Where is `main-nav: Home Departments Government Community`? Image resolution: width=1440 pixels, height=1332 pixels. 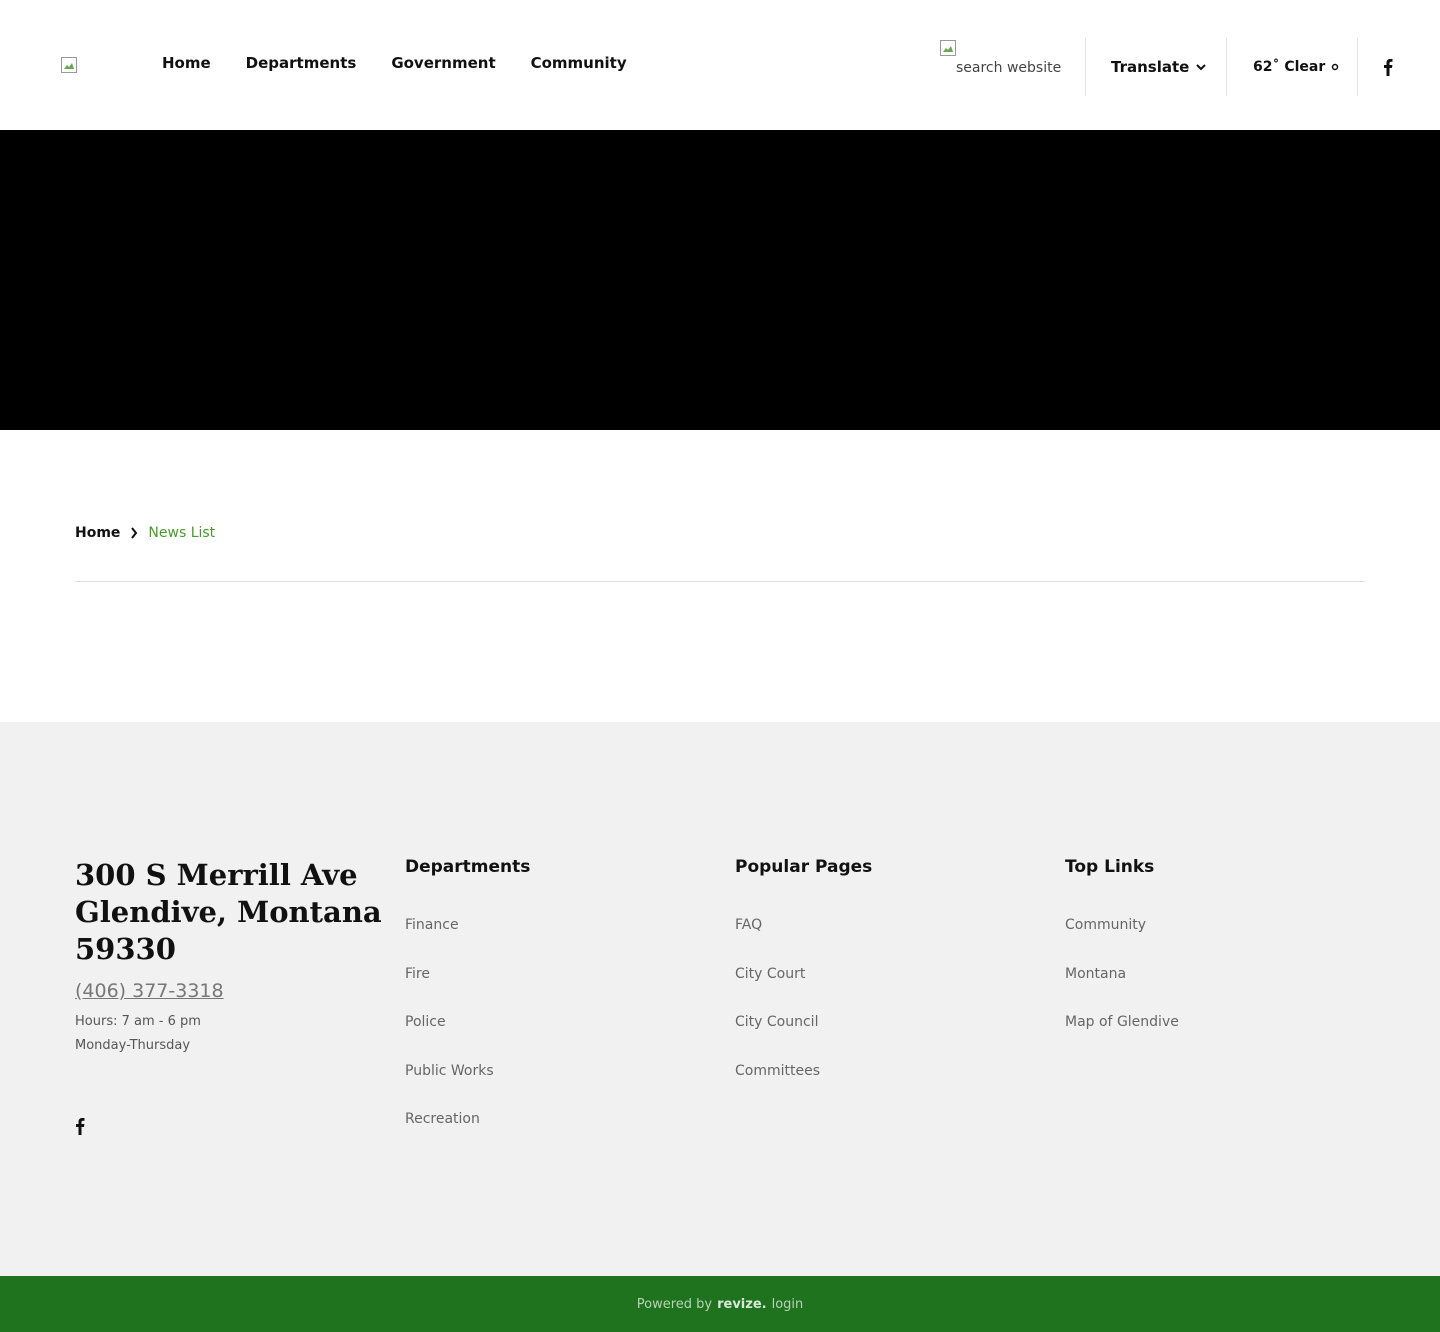
main-nav: Home Departments Government Community is located at coordinates (412, 63).